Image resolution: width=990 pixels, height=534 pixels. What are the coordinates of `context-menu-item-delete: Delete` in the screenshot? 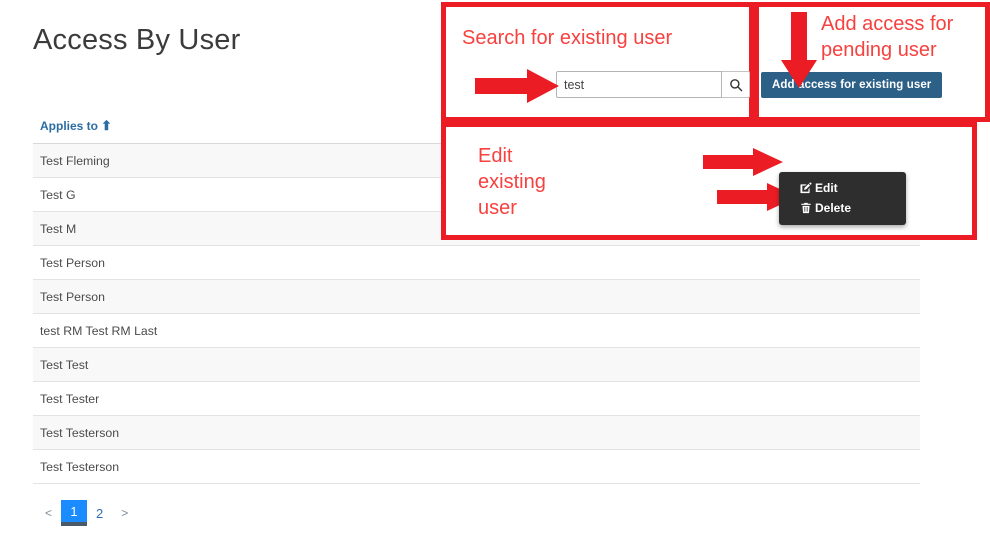 It's located at (842, 208).